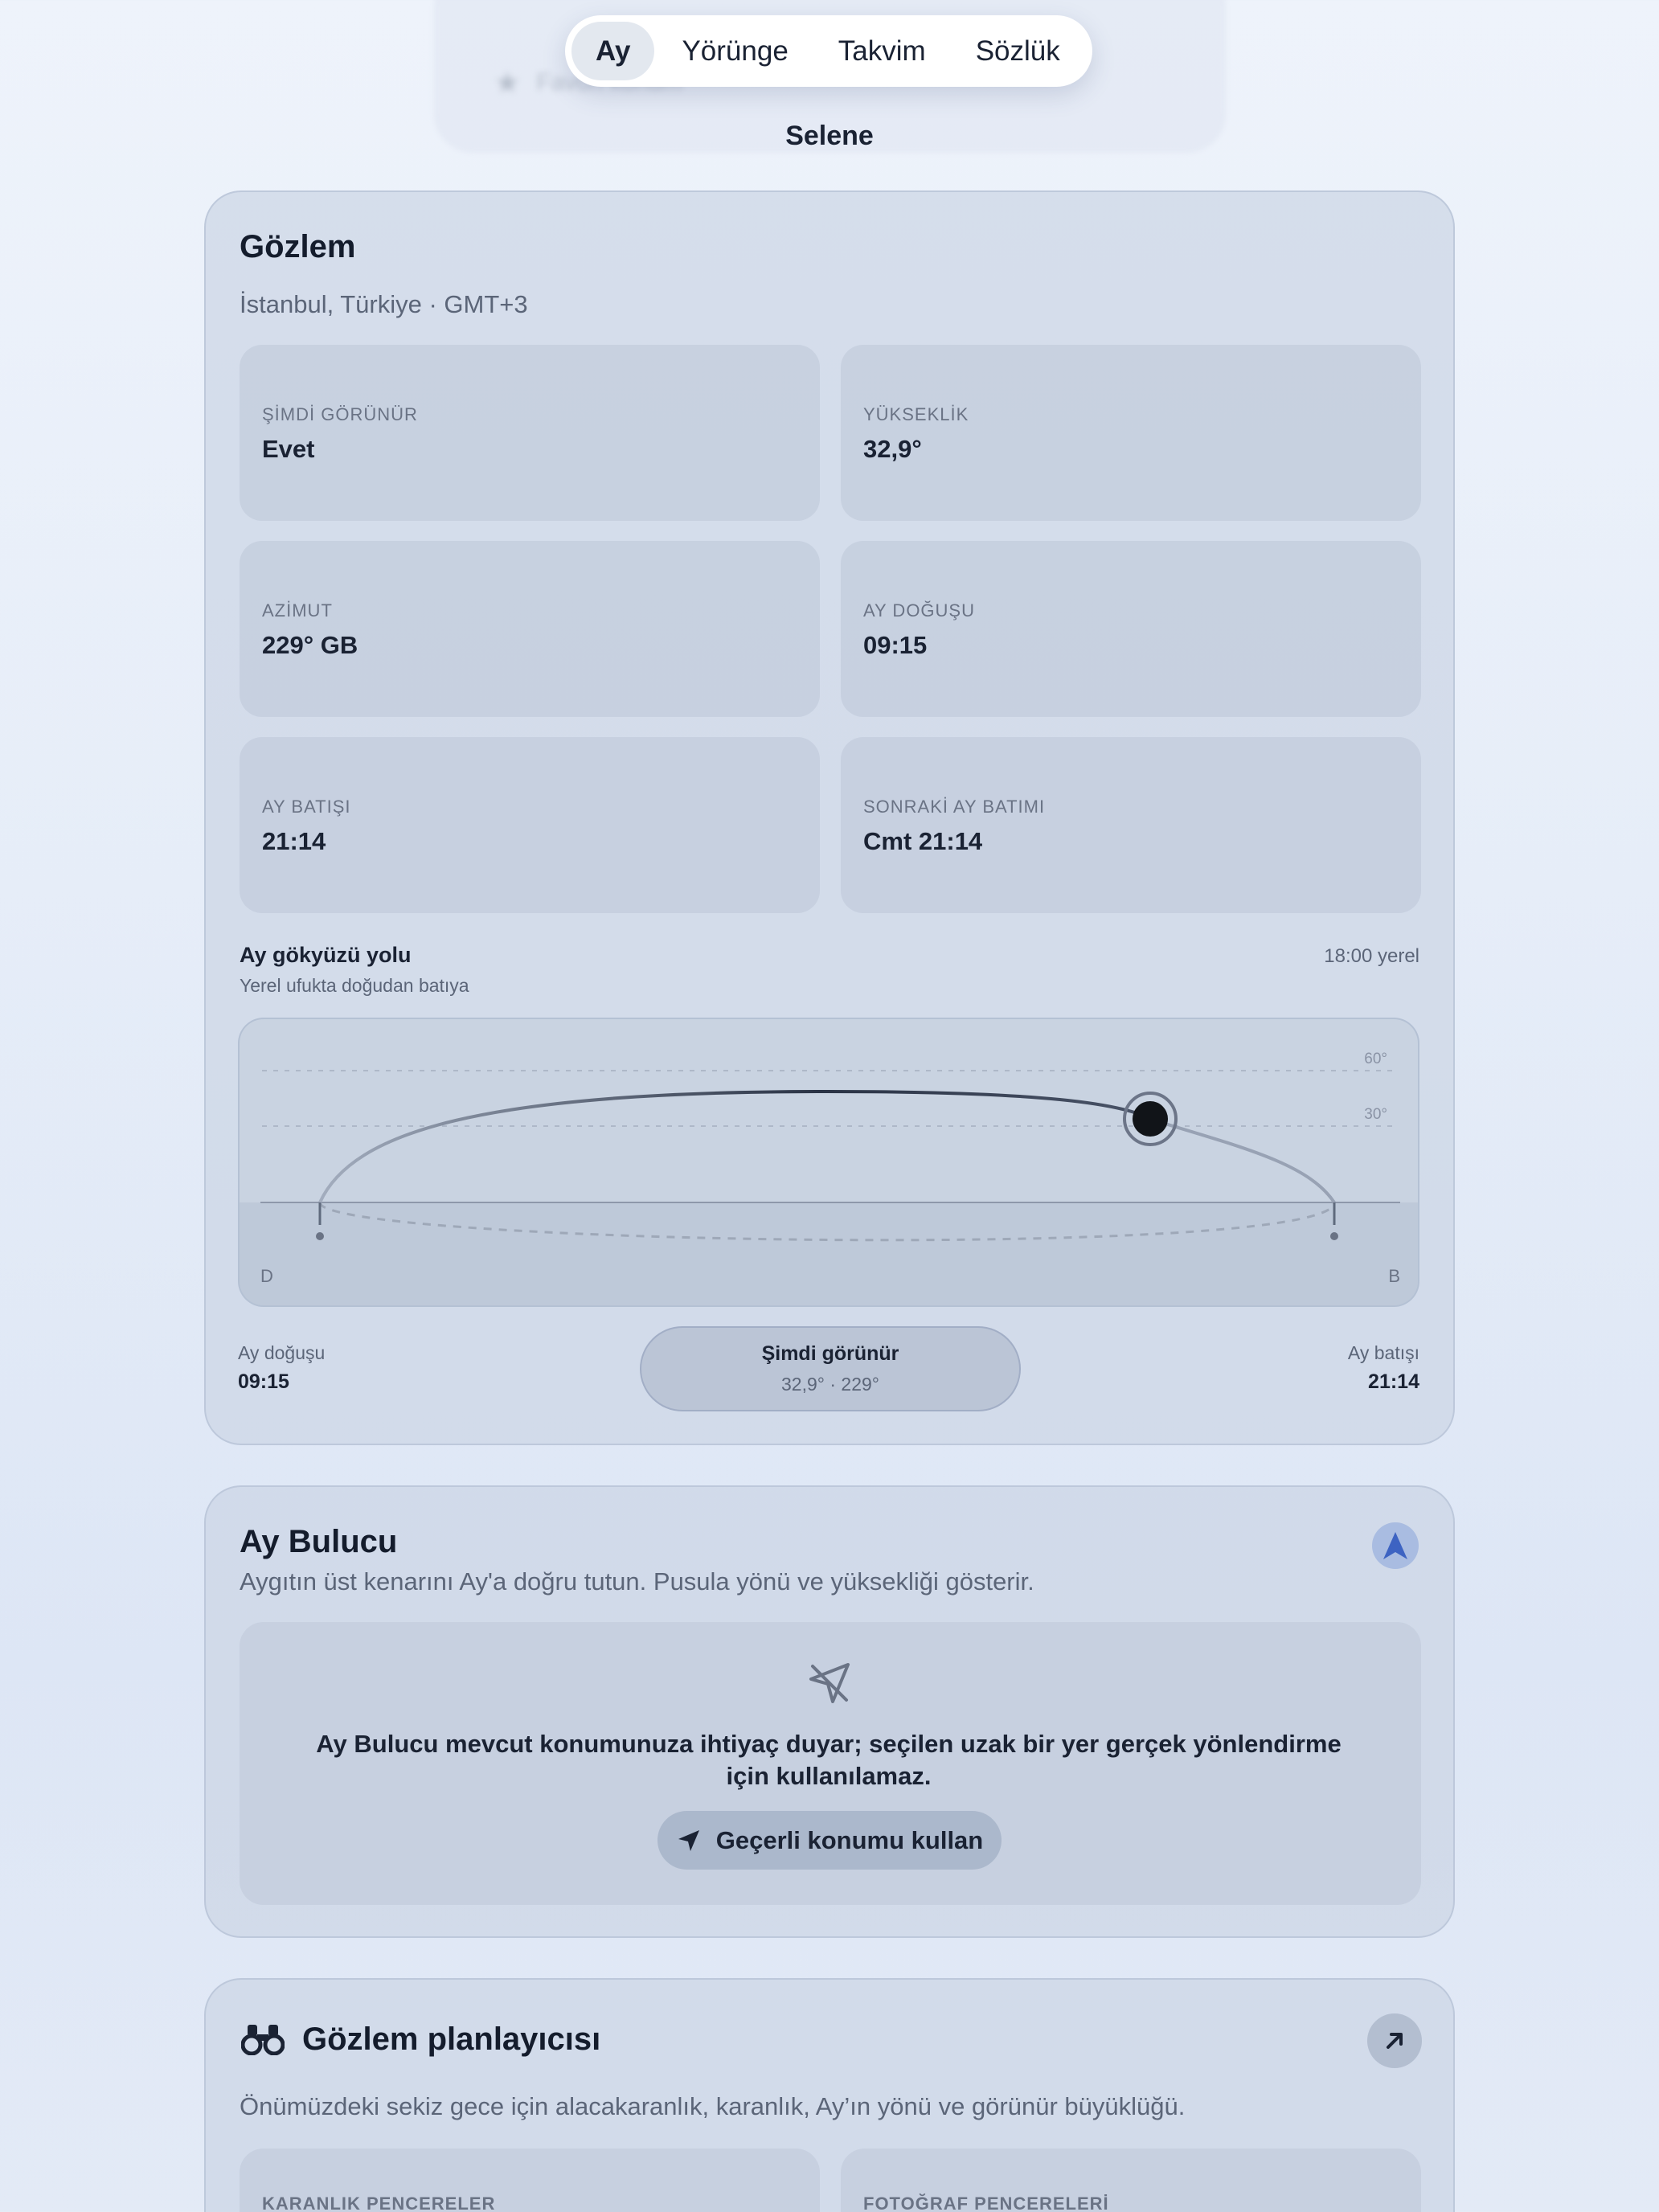  What do you see at coordinates (530, 433) in the screenshot?
I see `stat-visible-now: ŞİMDİ GÖRÜNÜR Evet` at bounding box center [530, 433].